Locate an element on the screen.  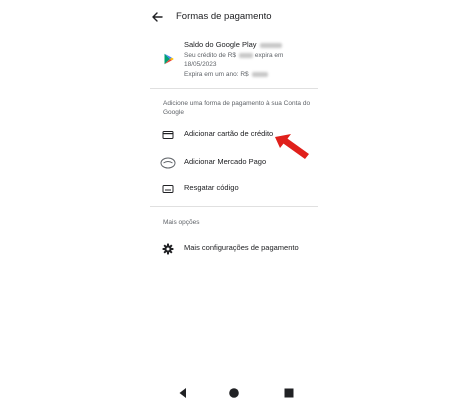
balance-title-text: Saldo do Google Play is located at coordinates (220, 44).